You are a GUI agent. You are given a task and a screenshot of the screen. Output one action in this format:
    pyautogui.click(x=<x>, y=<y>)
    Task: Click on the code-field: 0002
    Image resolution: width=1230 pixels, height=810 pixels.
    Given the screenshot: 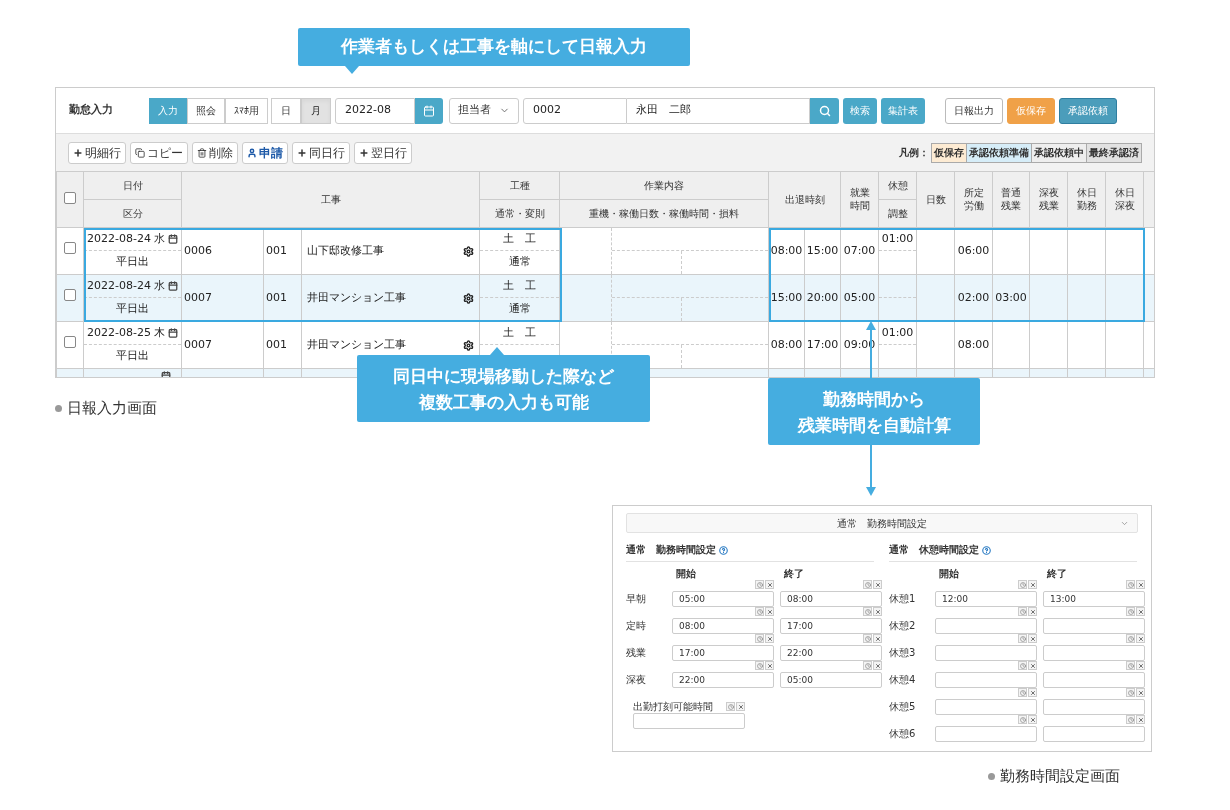 What is the action you would take?
    pyautogui.click(x=575, y=110)
    